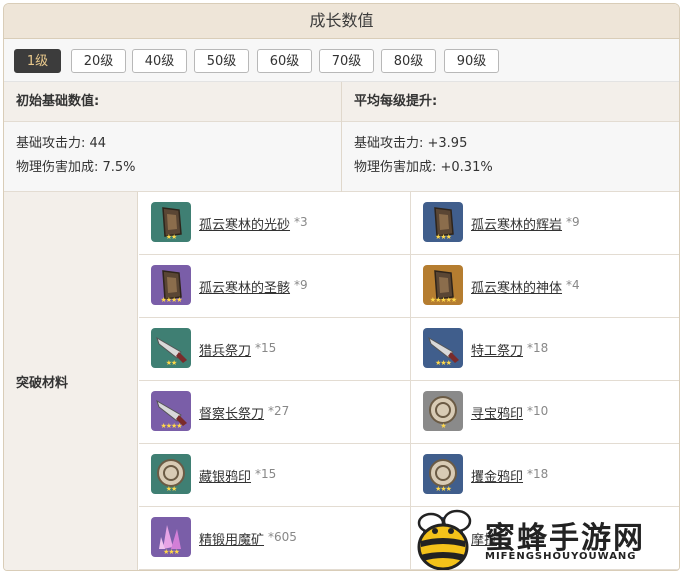 The height and width of the screenshot is (572, 681). I want to click on material-count: *605, so click(282, 537).